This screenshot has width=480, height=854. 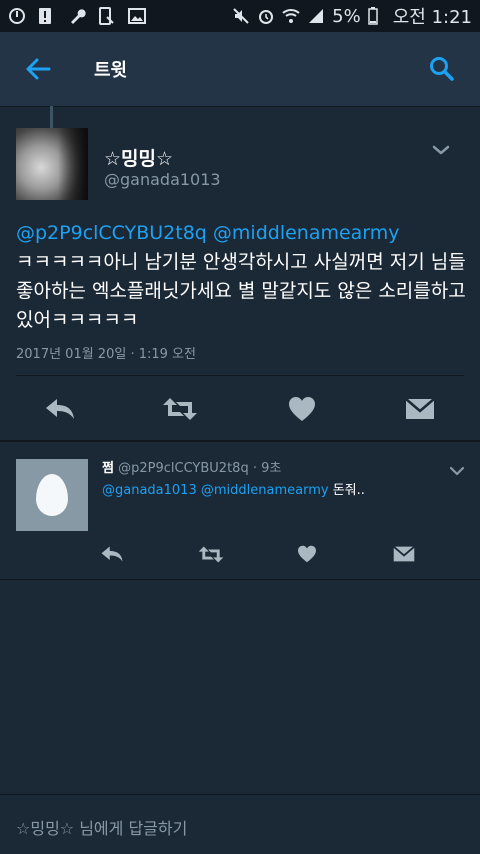 I want to click on mention-link: @ganada1013, so click(x=149, y=490).